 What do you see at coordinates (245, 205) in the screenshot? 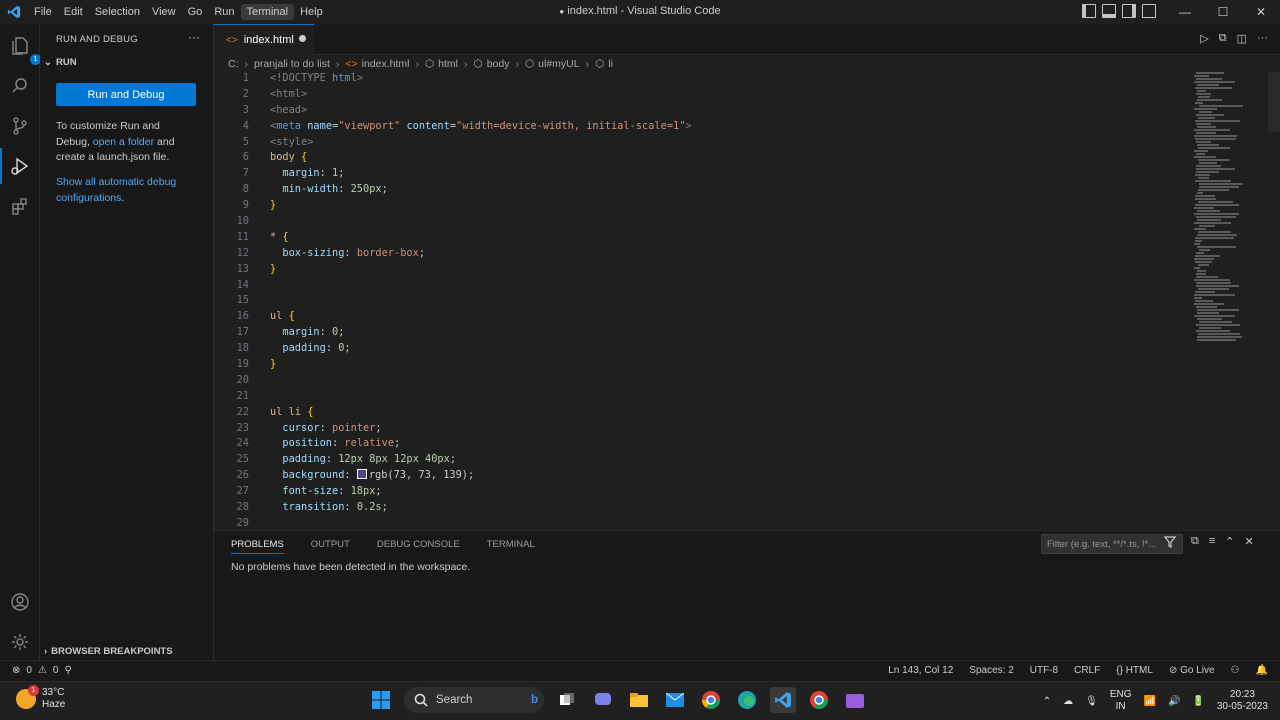
I see `line-number: 9` at bounding box center [245, 205].